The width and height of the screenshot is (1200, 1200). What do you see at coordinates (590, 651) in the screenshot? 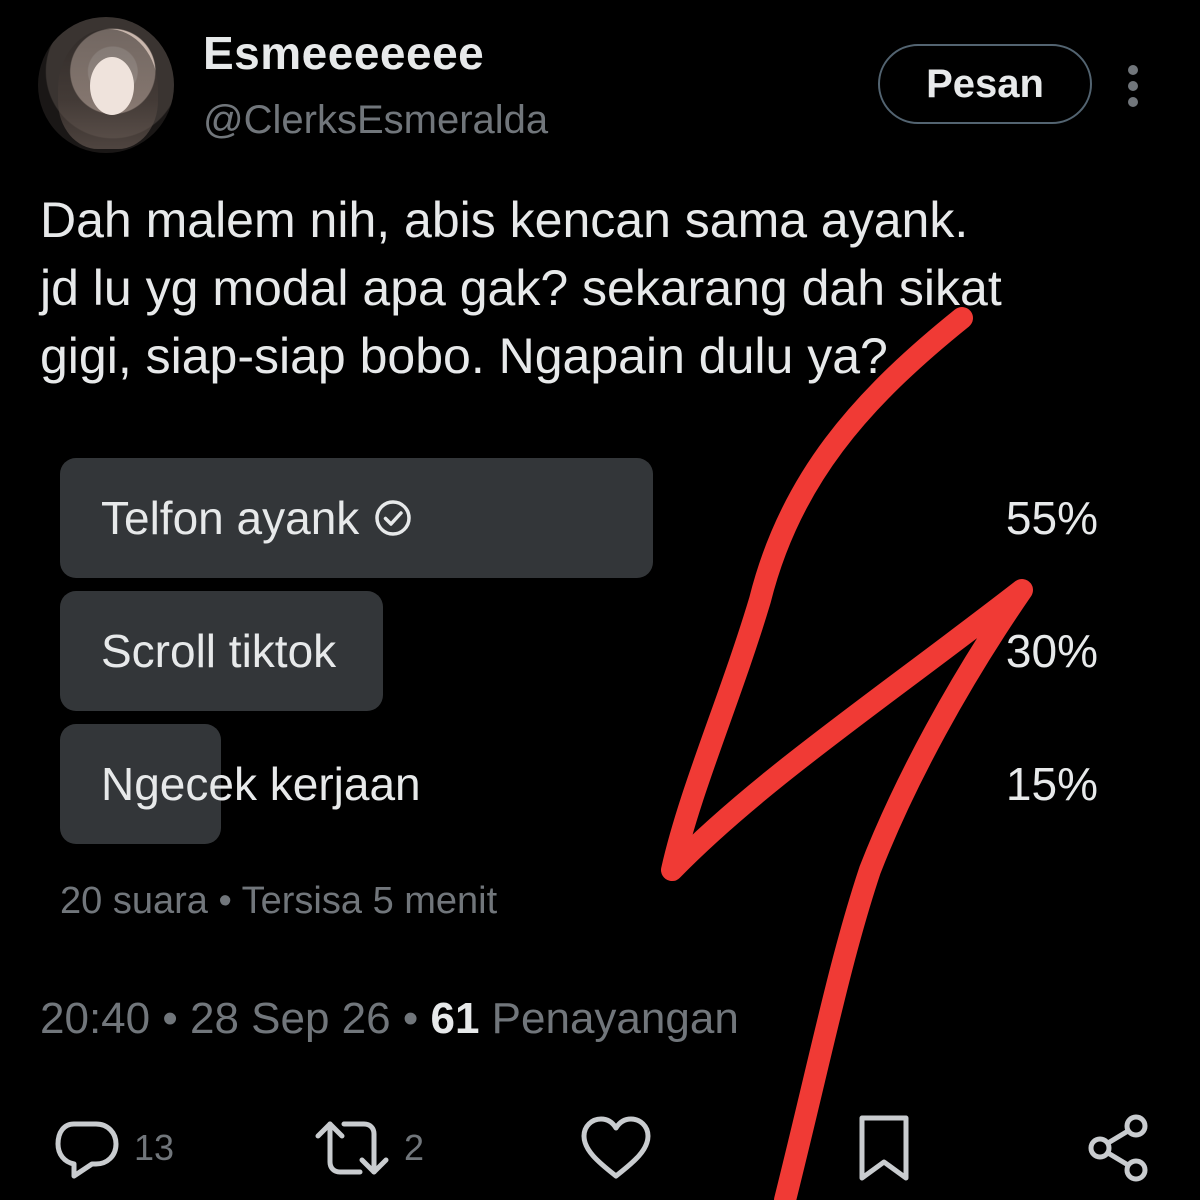
I see `poll-option: Scroll tiktok 30%` at bounding box center [590, 651].